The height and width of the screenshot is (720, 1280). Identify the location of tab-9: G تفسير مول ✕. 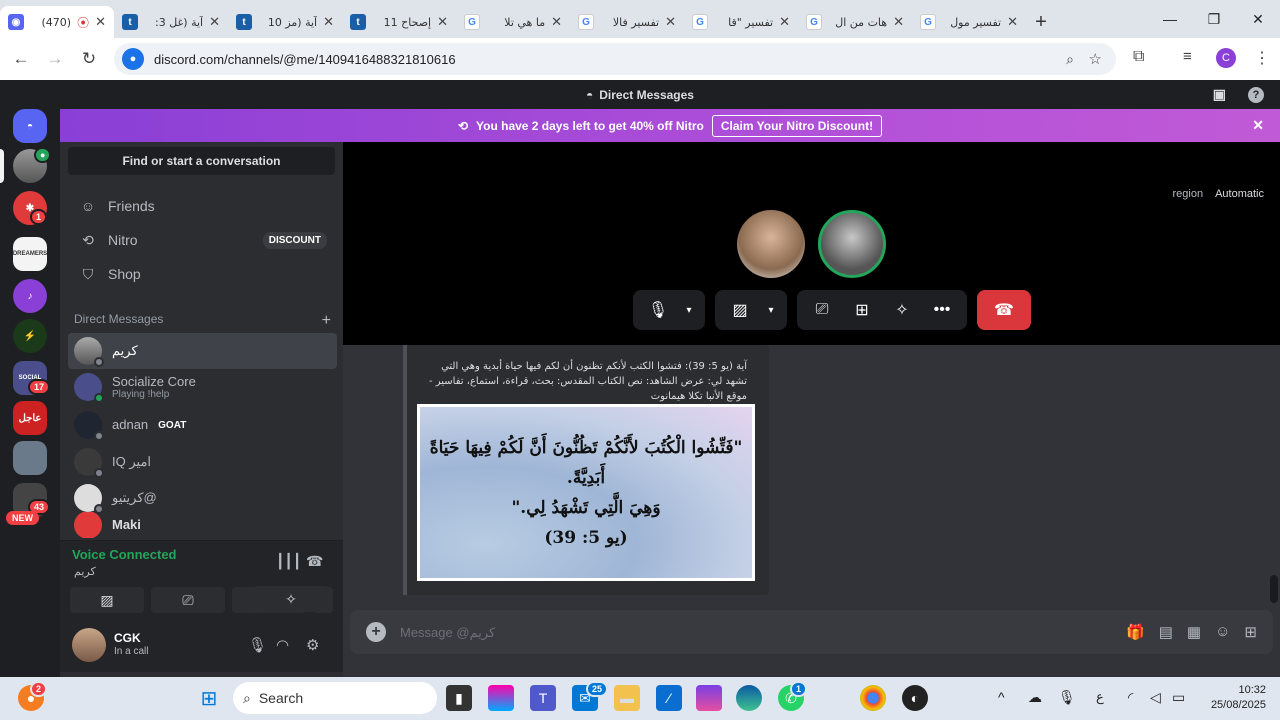
(969, 22).